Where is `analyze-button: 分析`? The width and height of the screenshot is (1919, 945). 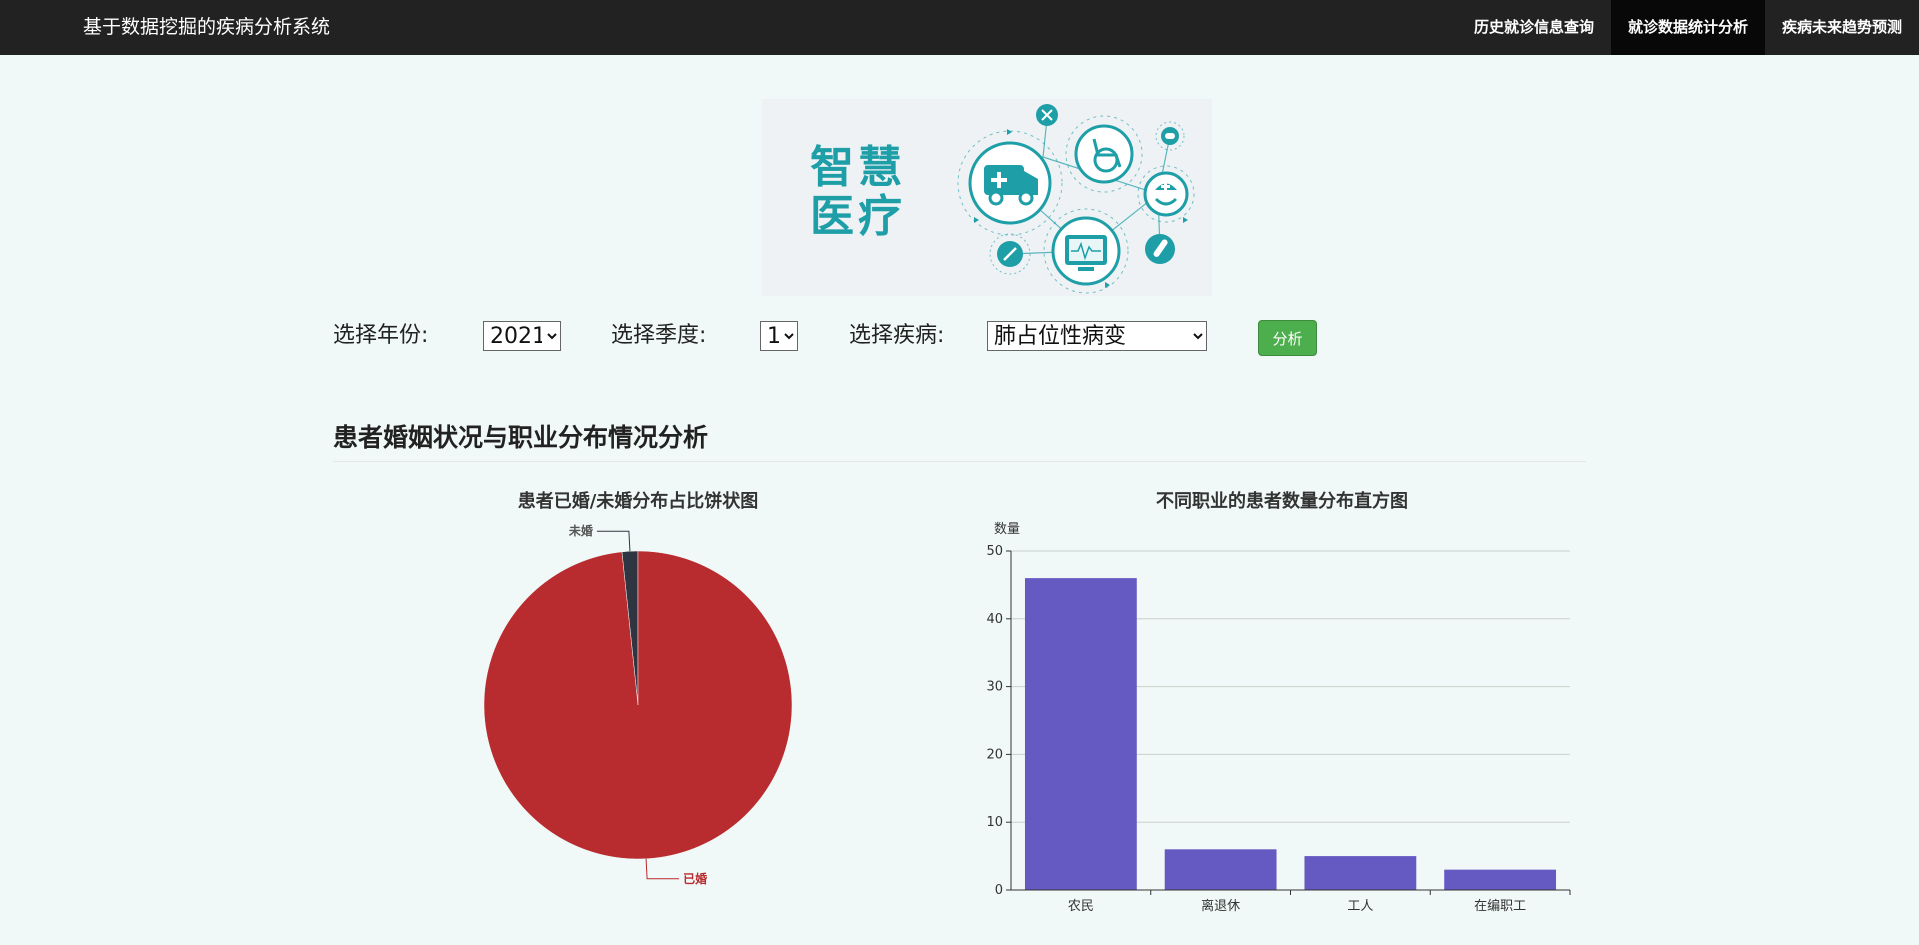
analyze-button: 分析 is located at coordinates (1287, 338).